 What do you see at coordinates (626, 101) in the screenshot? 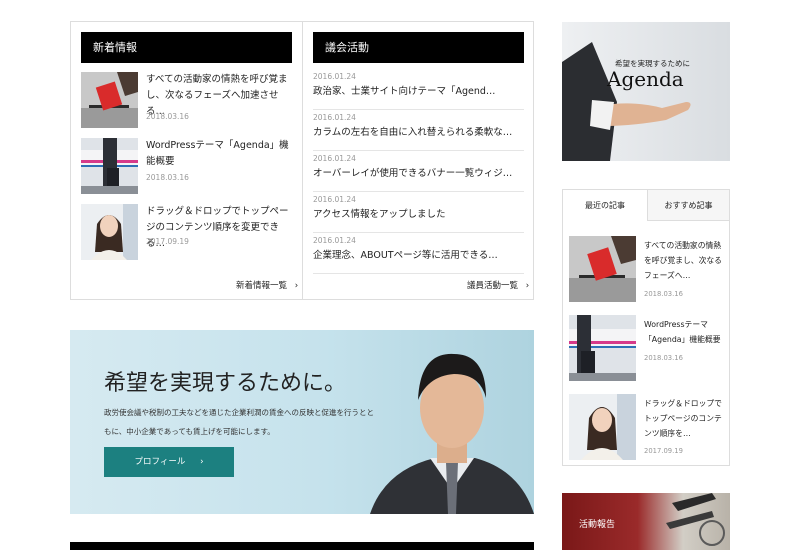
I see `presenting-hand-image` at bounding box center [626, 101].